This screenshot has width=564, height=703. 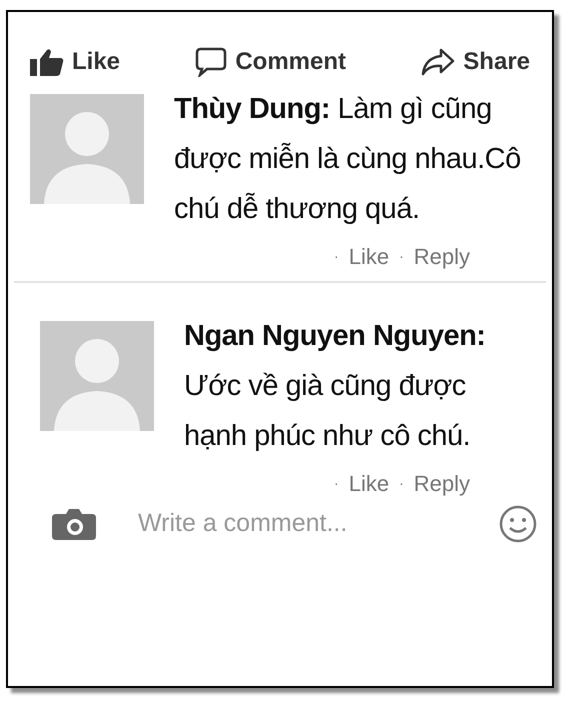 I want to click on smiley-icon, so click(x=518, y=524).